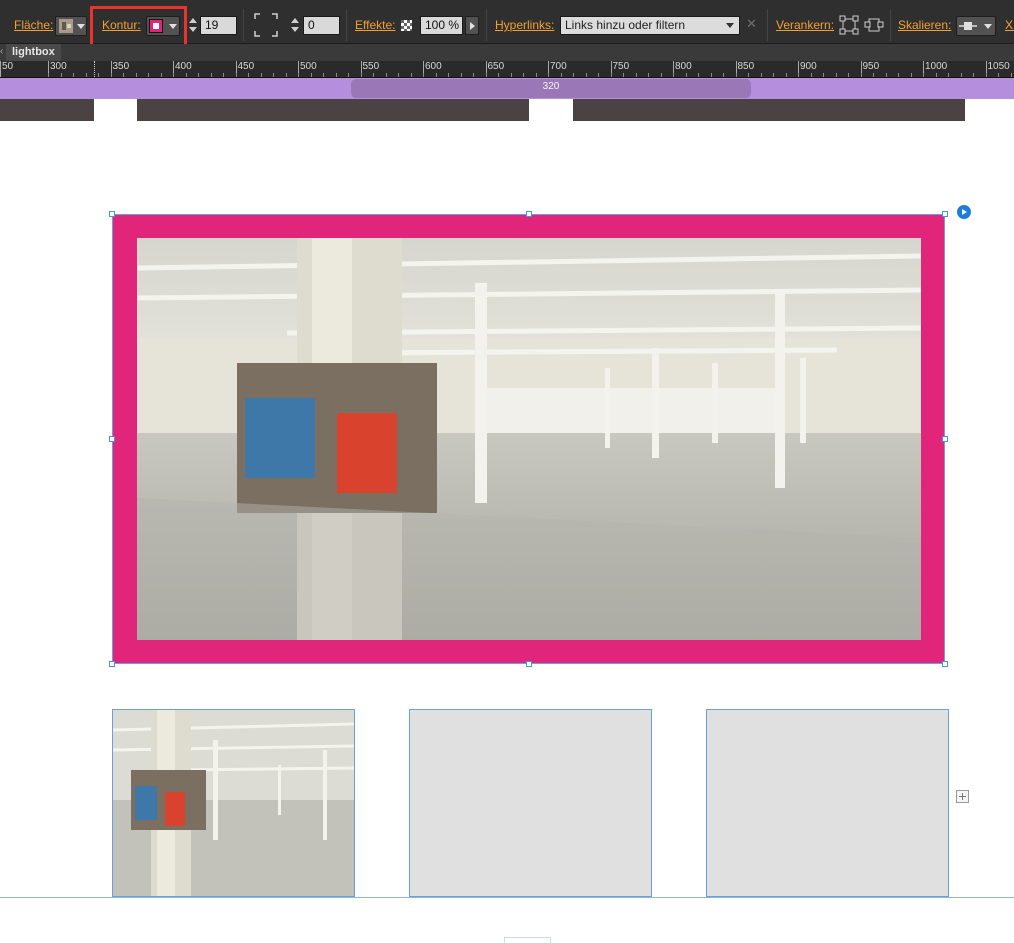 The image size is (1014, 943). Describe the element at coordinates (805, 25) in the screenshot. I see `verankern-label: Verankern:` at that location.